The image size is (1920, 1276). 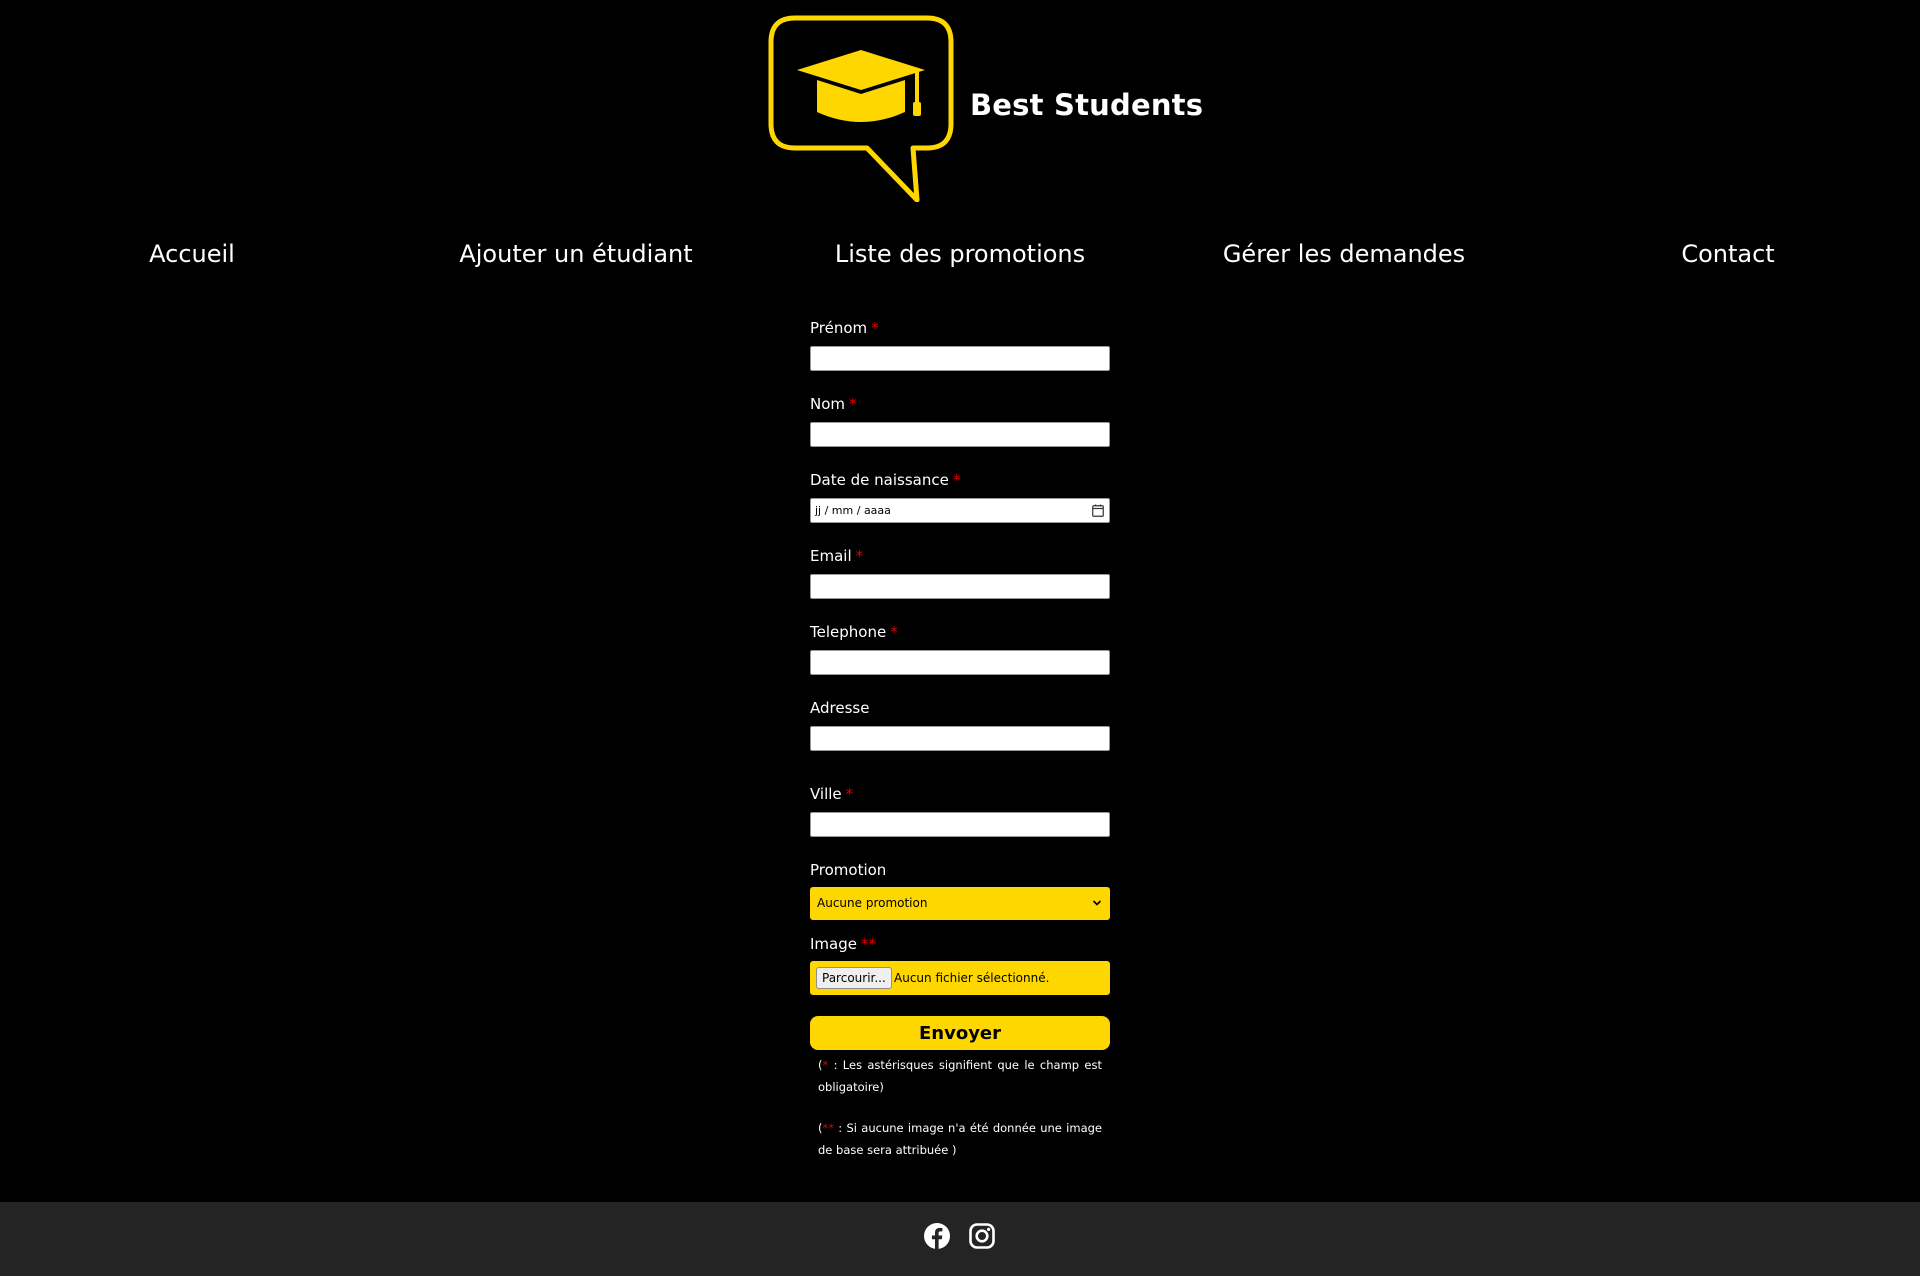 What do you see at coordinates (1097, 903) in the screenshot?
I see `chevron-down-icon` at bounding box center [1097, 903].